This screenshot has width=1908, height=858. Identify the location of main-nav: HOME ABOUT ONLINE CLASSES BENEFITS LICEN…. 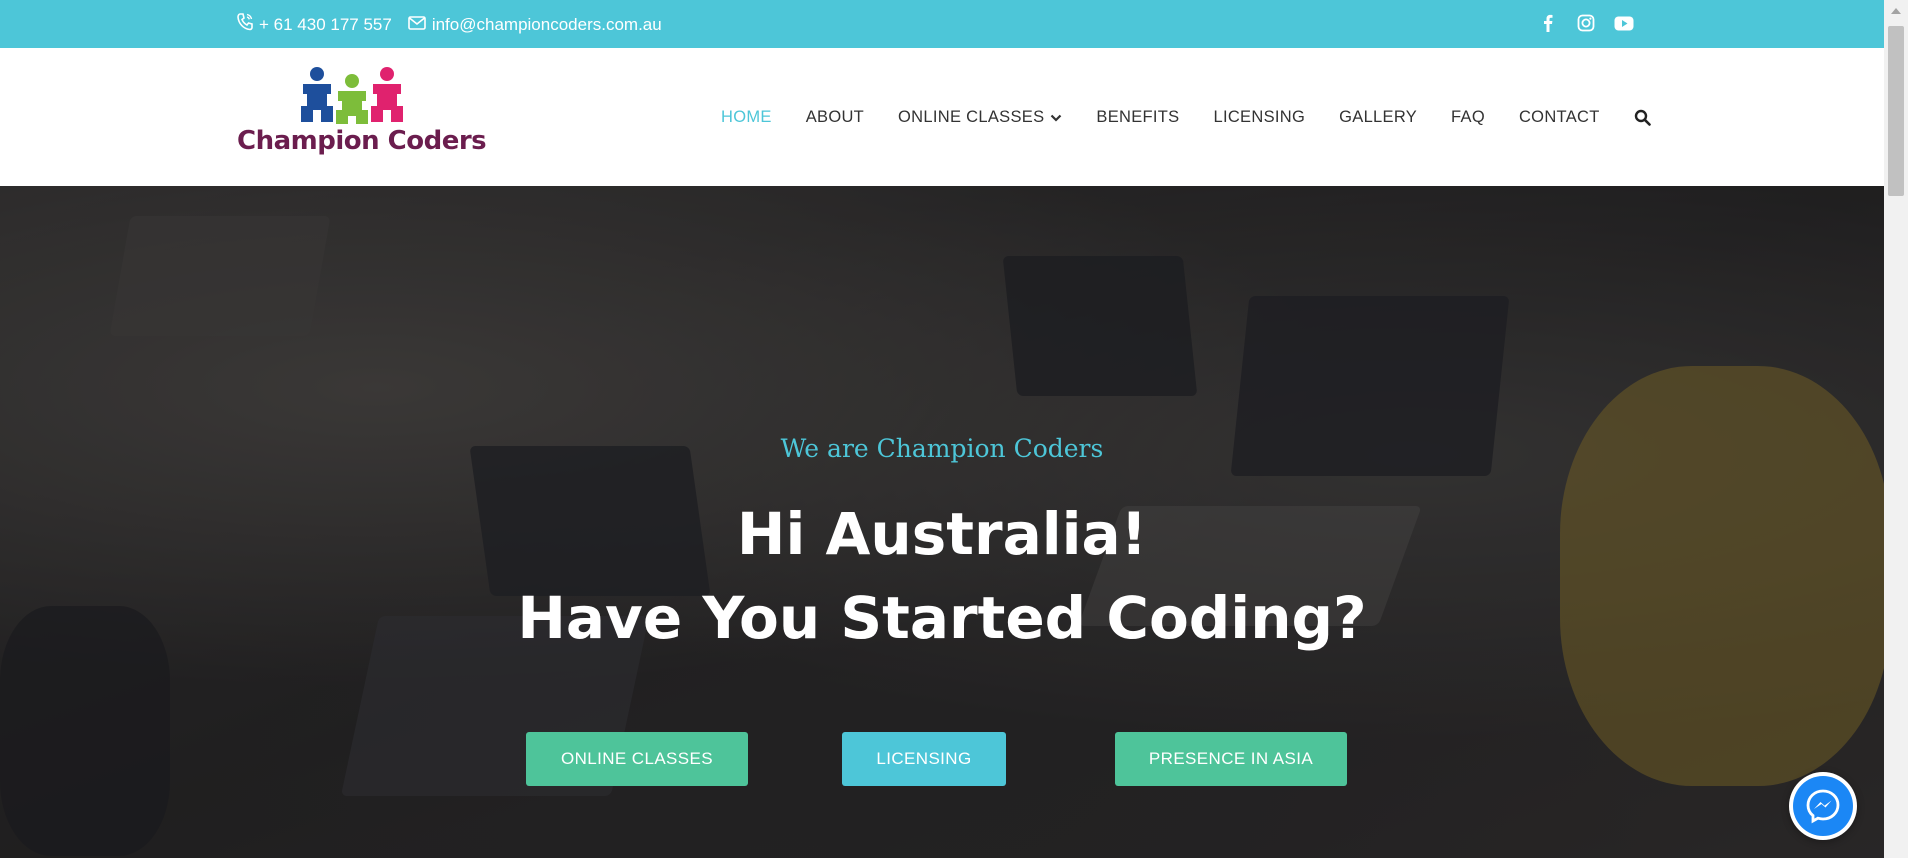
(1203, 117).